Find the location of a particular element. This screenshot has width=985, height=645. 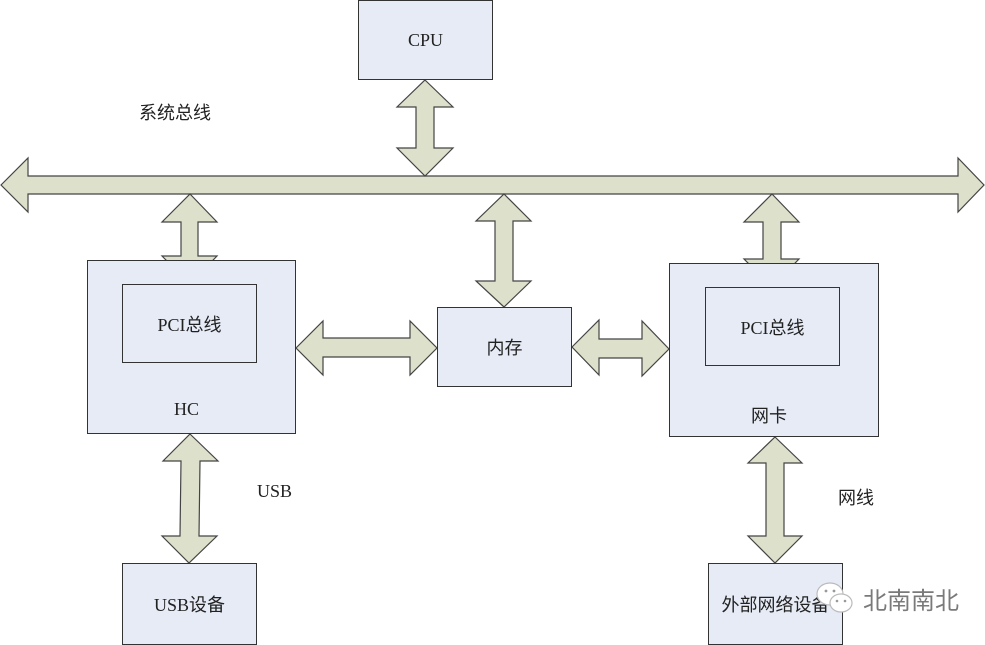

cpu-bus-arrow is located at coordinates (425, 128).